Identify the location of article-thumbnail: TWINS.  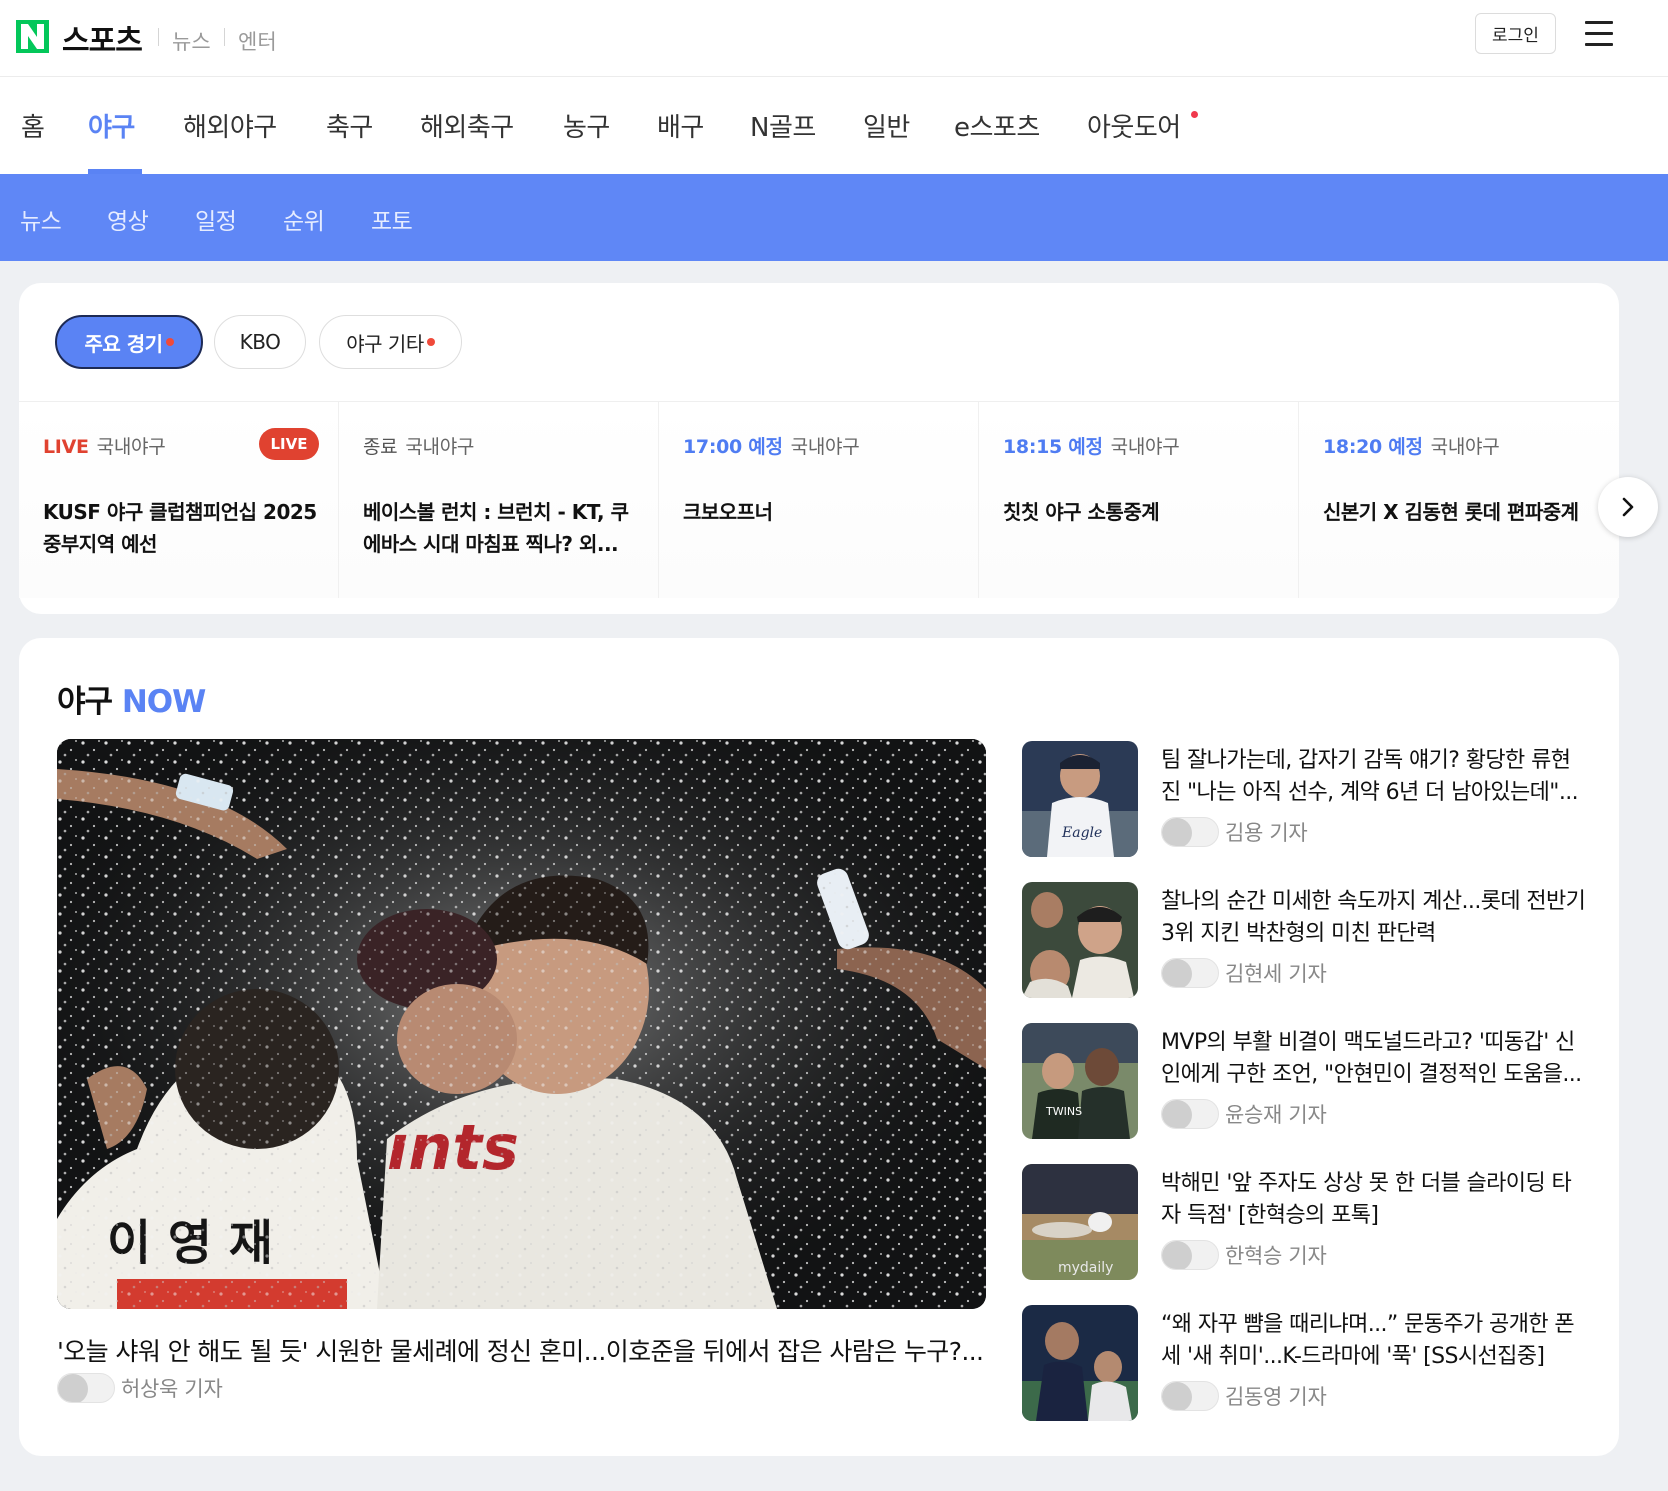
(1080, 1081).